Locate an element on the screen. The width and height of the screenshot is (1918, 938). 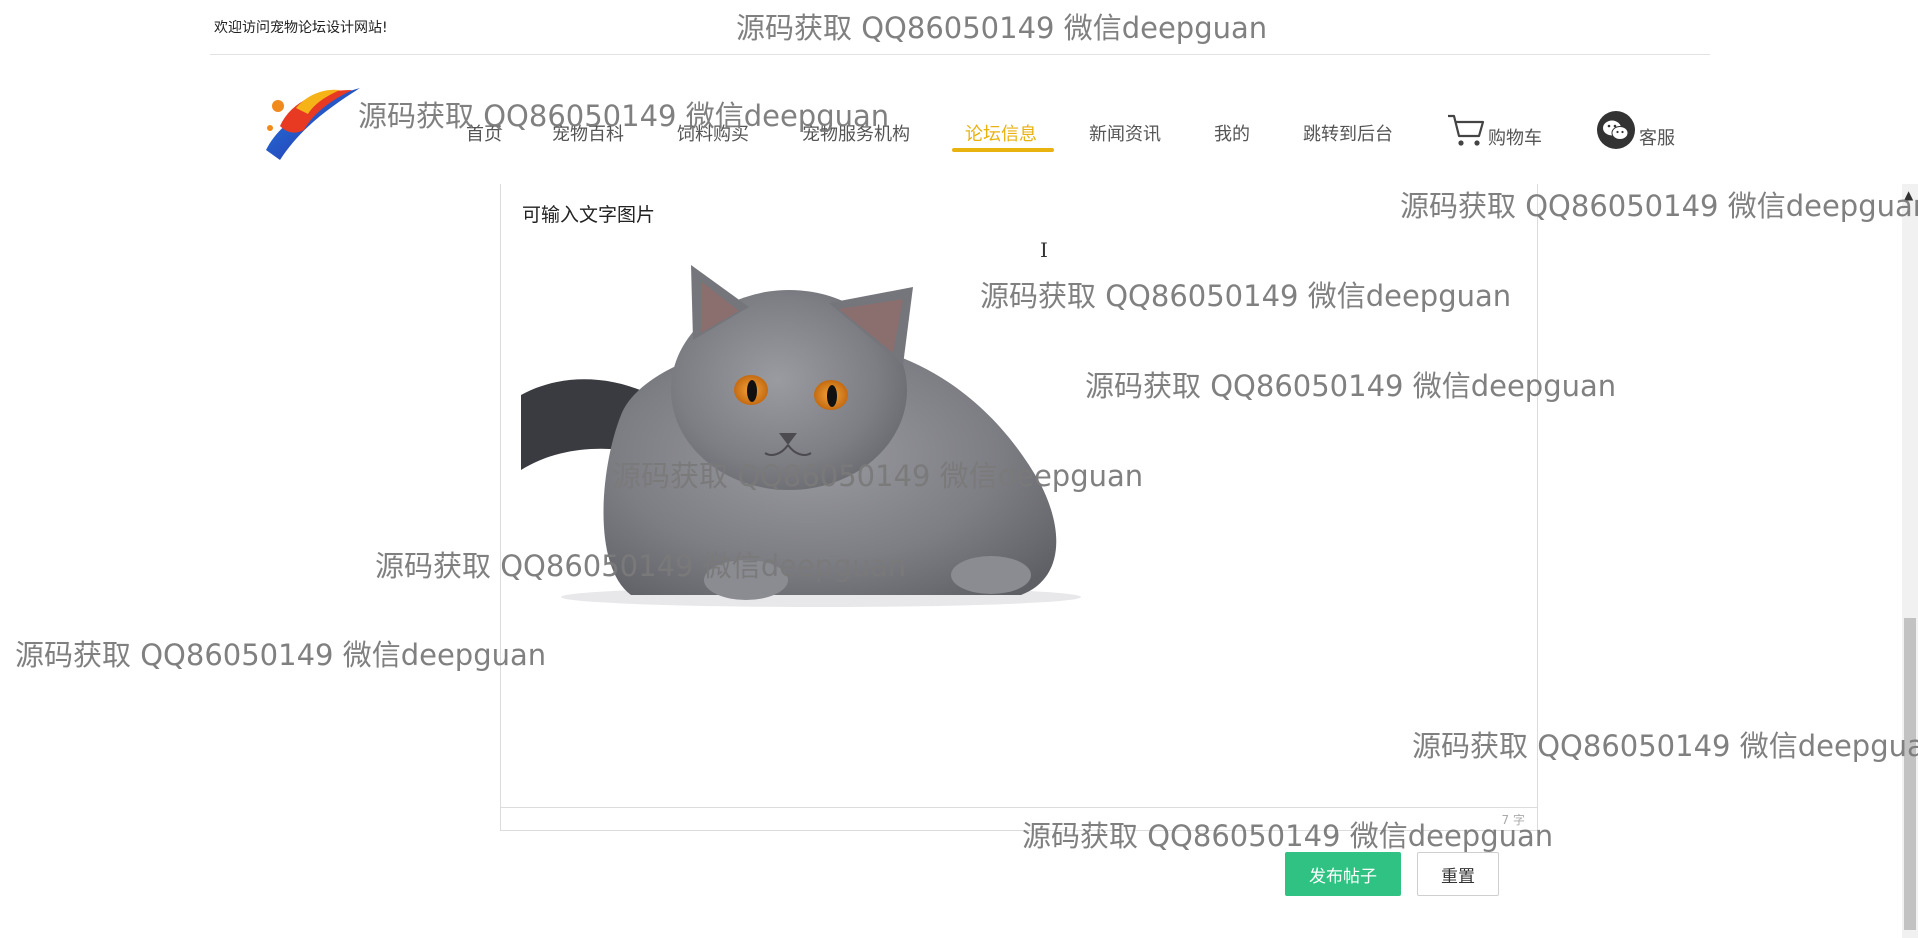
watermark: 源码获取 QQ86050149 微信deepguan is located at coordinates (281, 655).